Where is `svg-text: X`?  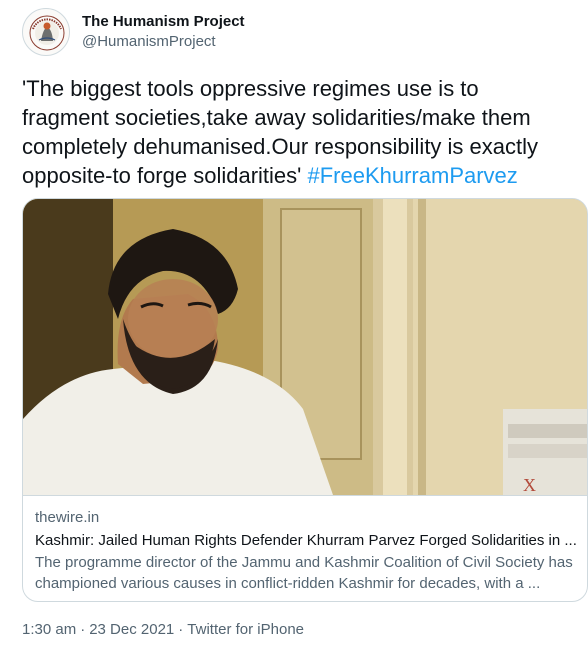 svg-text: X is located at coordinates (529, 485).